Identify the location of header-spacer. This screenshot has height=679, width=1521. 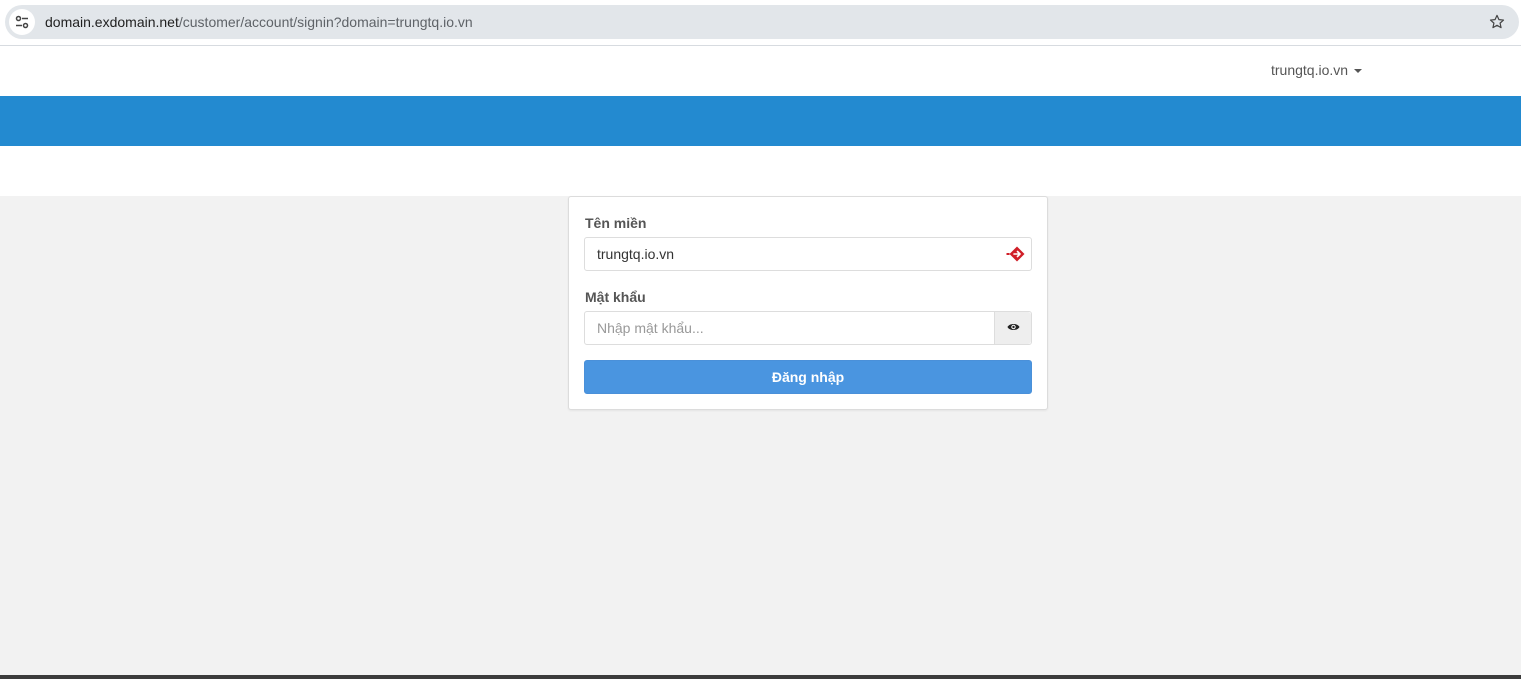
(760, 171).